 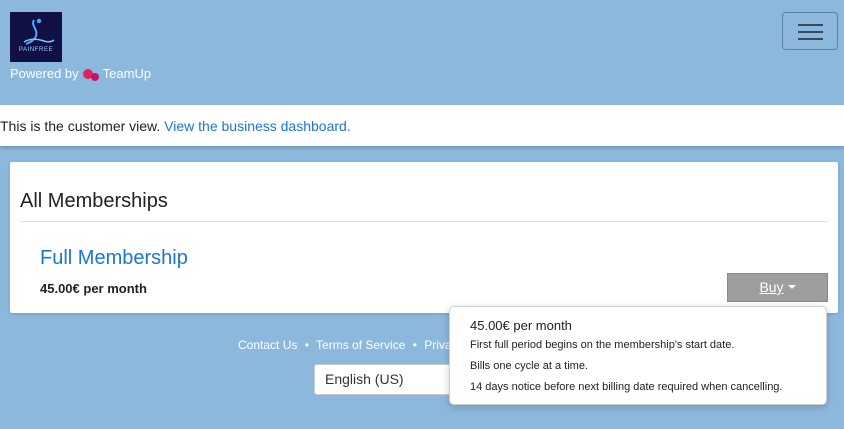 What do you see at coordinates (424, 221) in the screenshot?
I see `divider` at bounding box center [424, 221].